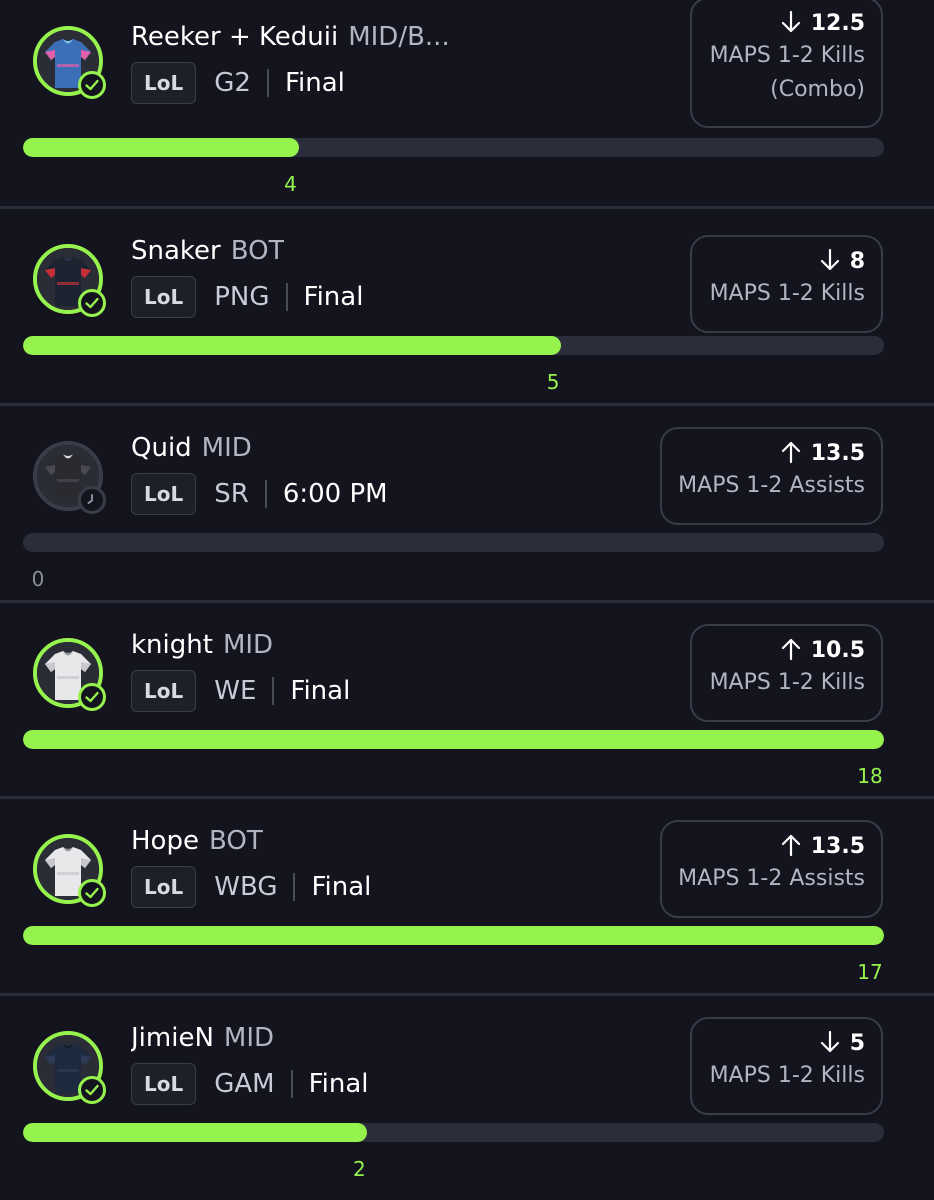 This screenshot has width=934, height=1200. What do you see at coordinates (786, 262) in the screenshot?
I see `projection-line: 8` at bounding box center [786, 262].